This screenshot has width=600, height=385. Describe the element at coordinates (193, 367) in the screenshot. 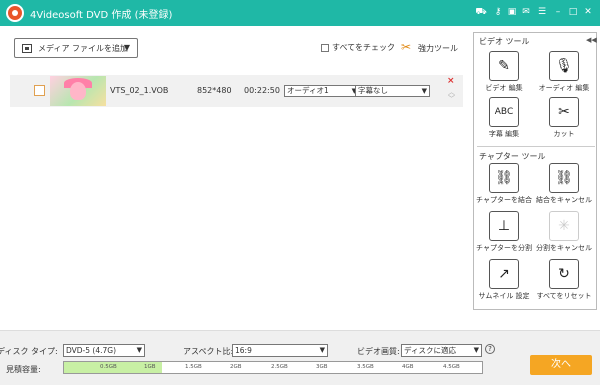

I see `capacity-tick: 1.5GB` at that location.